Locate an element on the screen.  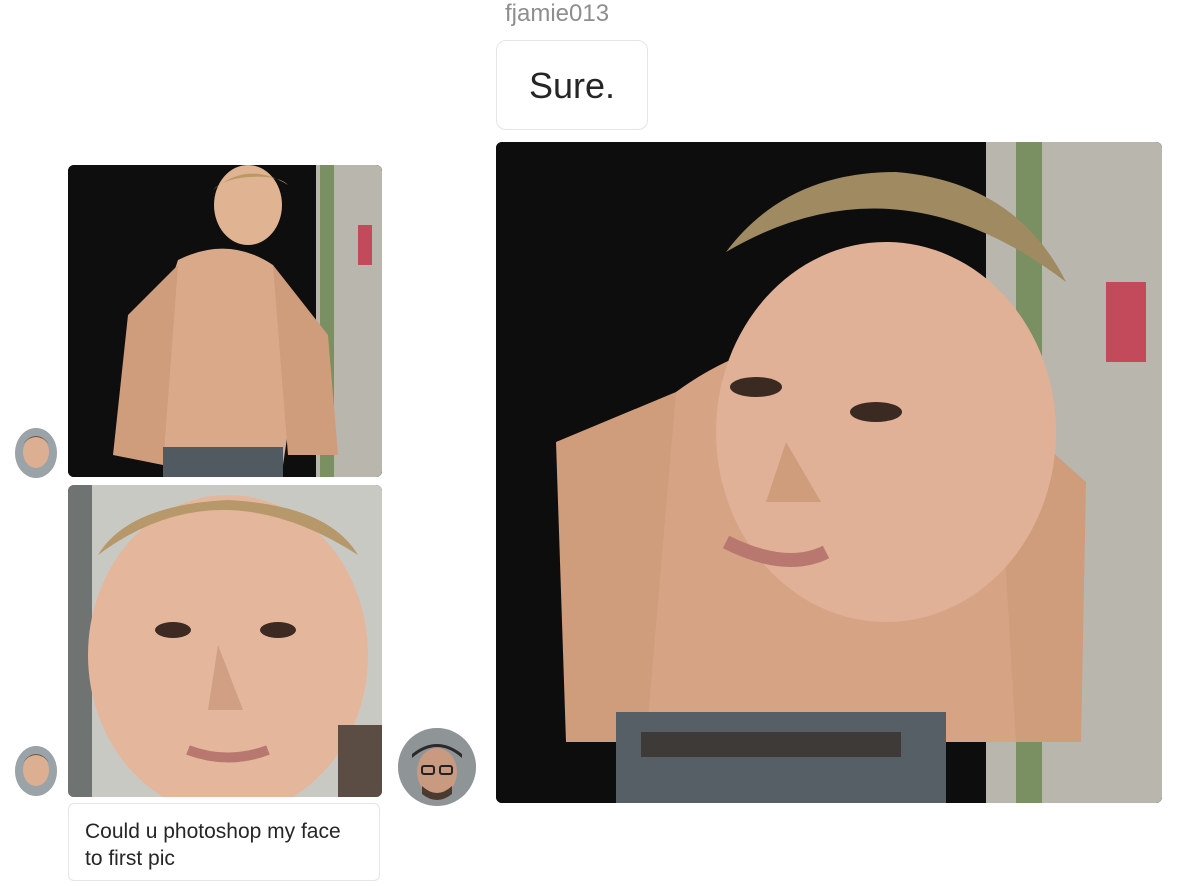
incoming-message-bubble: Could u photoshop my face to first pic is located at coordinates (224, 842).